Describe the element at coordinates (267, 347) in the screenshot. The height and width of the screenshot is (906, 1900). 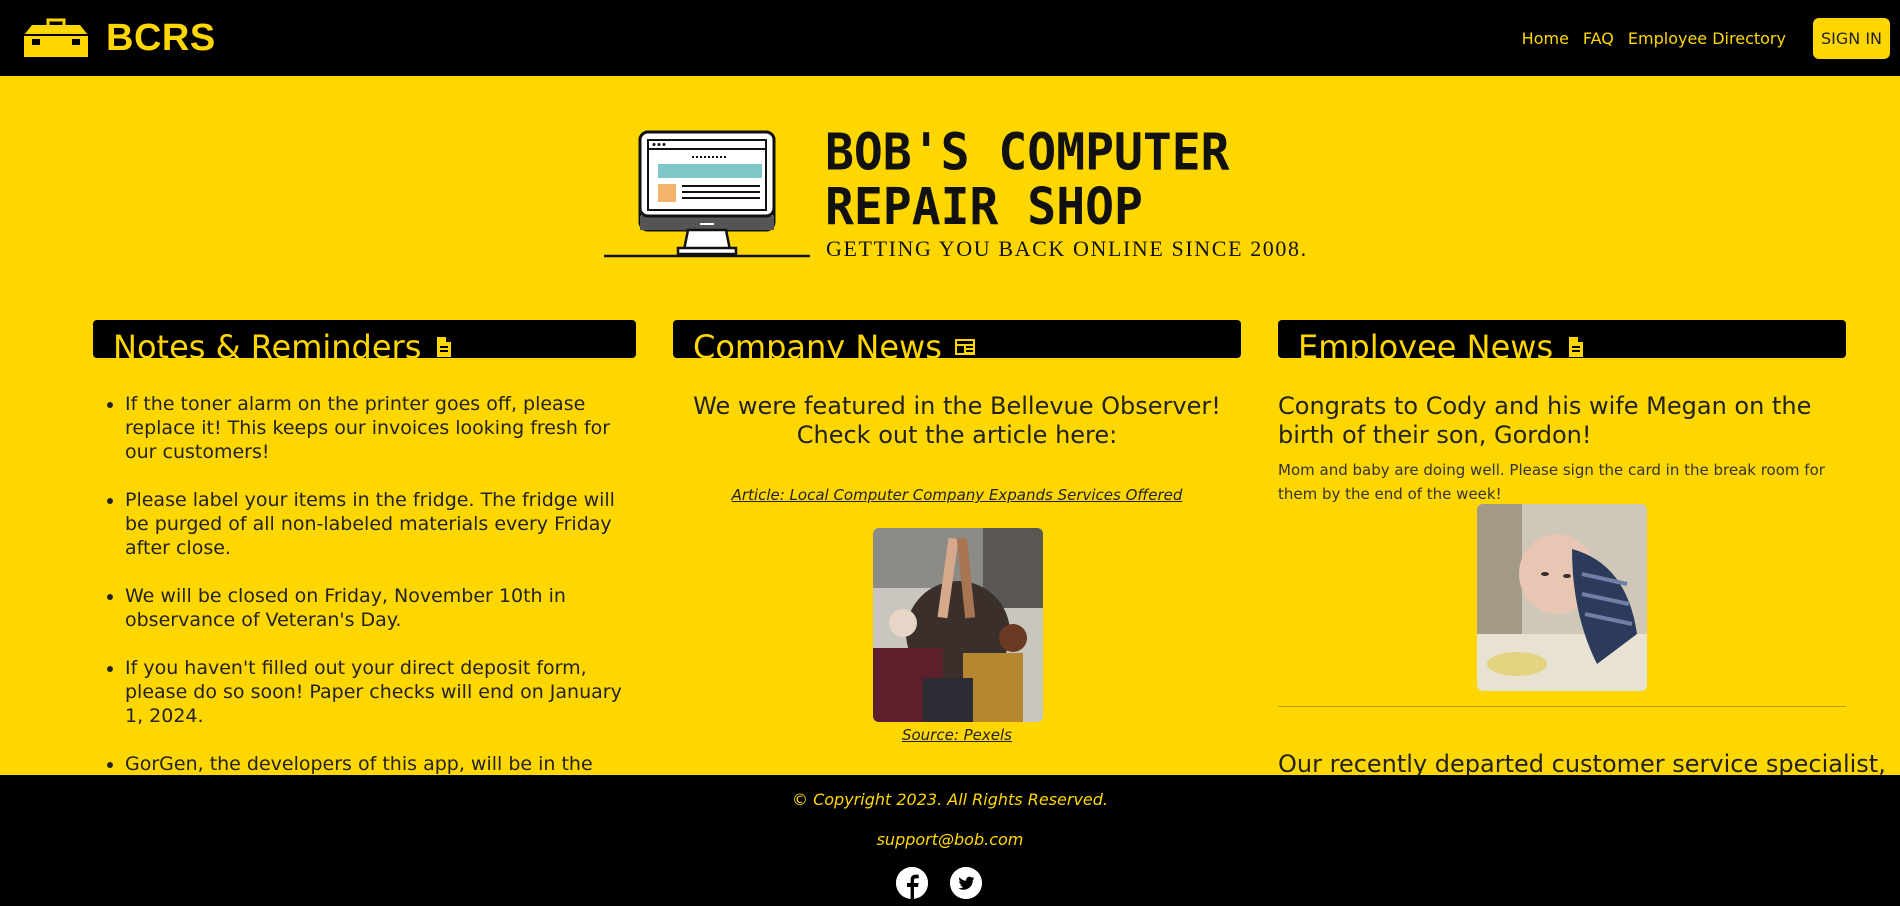
I see `notes-title: Notes & Reminders` at that location.